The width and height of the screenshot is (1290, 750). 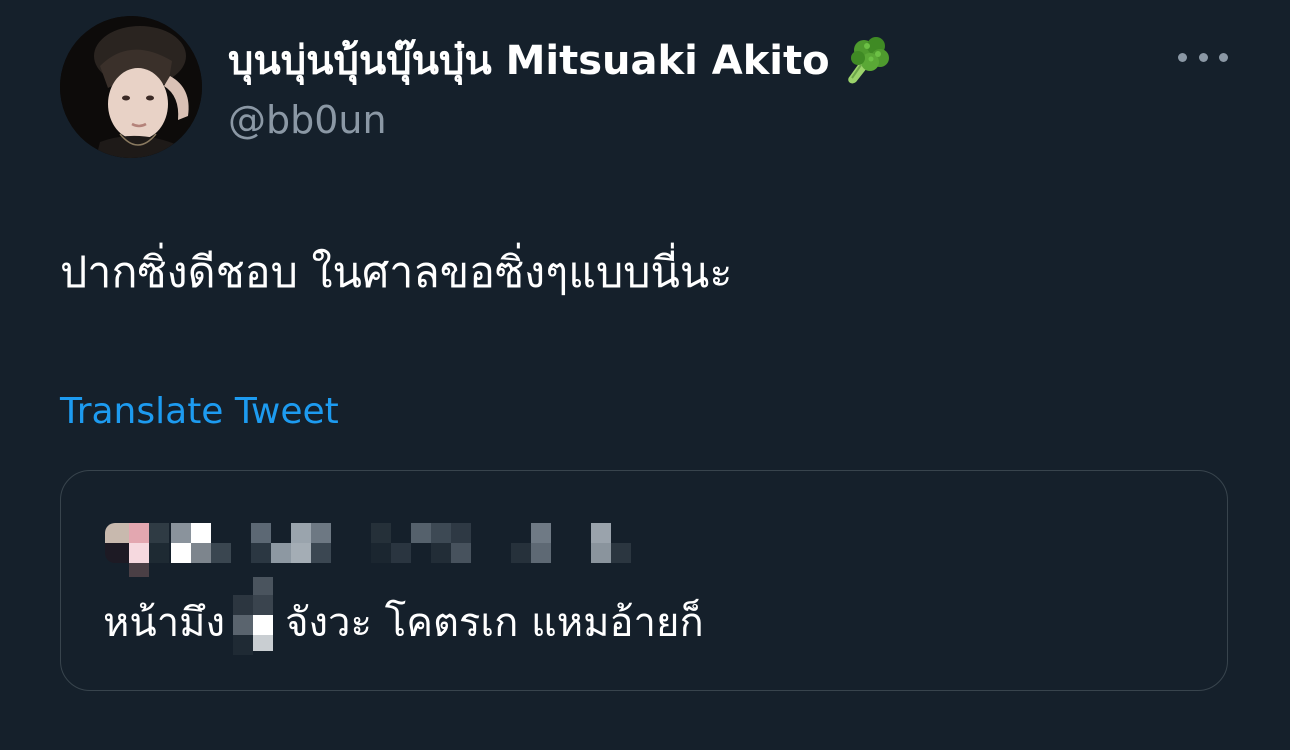 I want to click on more-horizontal-icon, so click(x=1182, y=57).